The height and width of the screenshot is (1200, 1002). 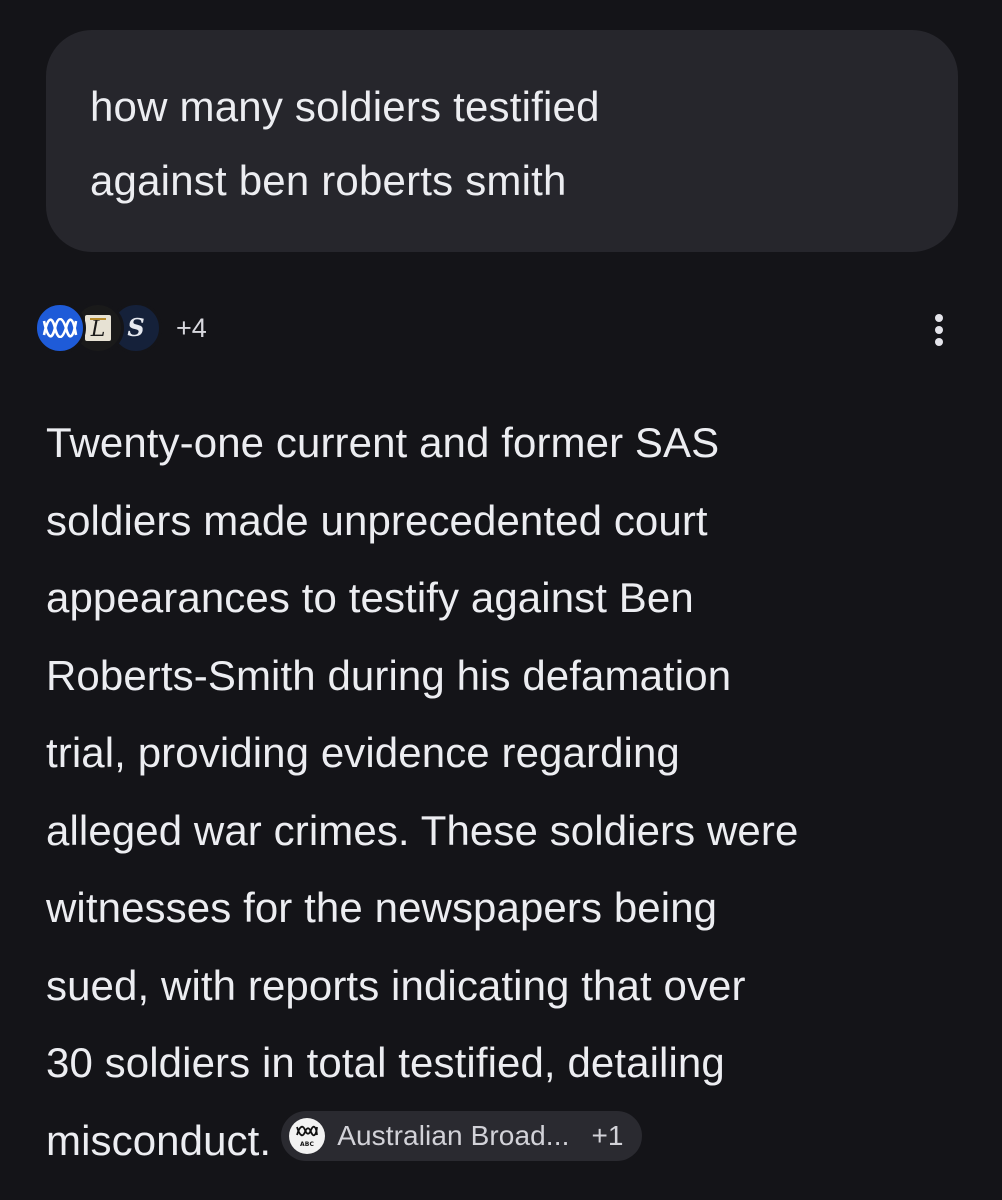 What do you see at coordinates (422, 830) in the screenshot?
I see `answer-line: alleged war crimes. These soldiers were` at bounding box center [422, 830].